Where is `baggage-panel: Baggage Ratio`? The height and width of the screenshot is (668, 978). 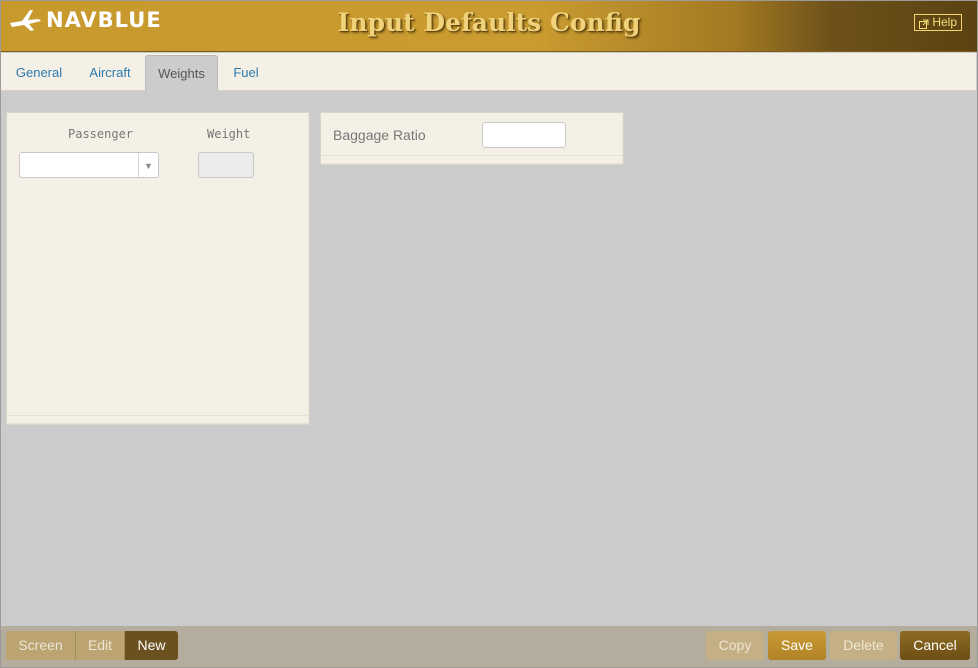
baggage-panel: Baggage Ratio is located at coordinates (472, 138).